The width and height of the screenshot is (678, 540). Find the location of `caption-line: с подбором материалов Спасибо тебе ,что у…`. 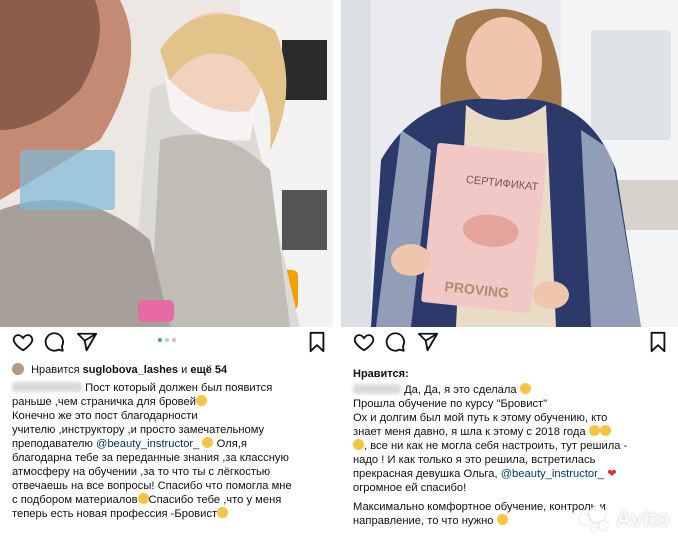

caption-line: с подбором материалов Спасибо тебе ,что у… is located at coordinates (147, 499).